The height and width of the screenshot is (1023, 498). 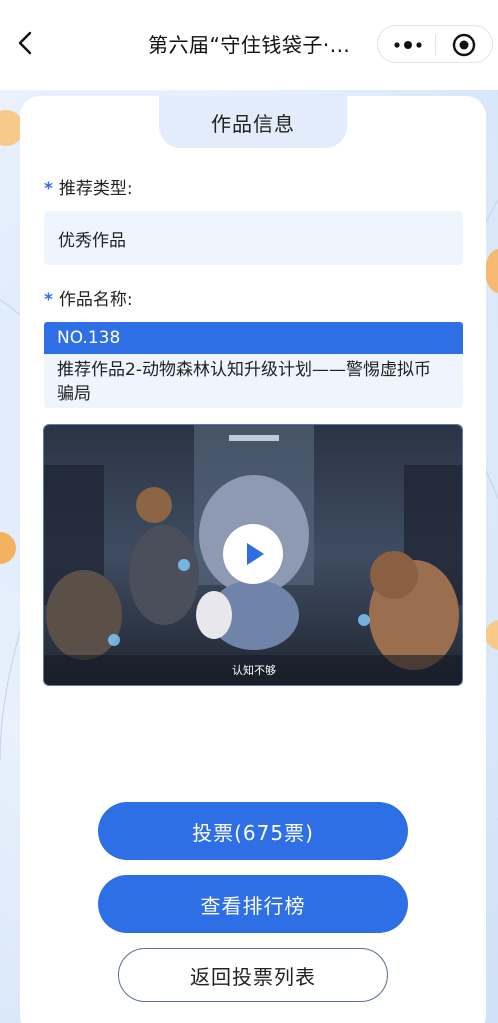 I want to click on name-label: * 作品名称:, so click(x=88, y=297).